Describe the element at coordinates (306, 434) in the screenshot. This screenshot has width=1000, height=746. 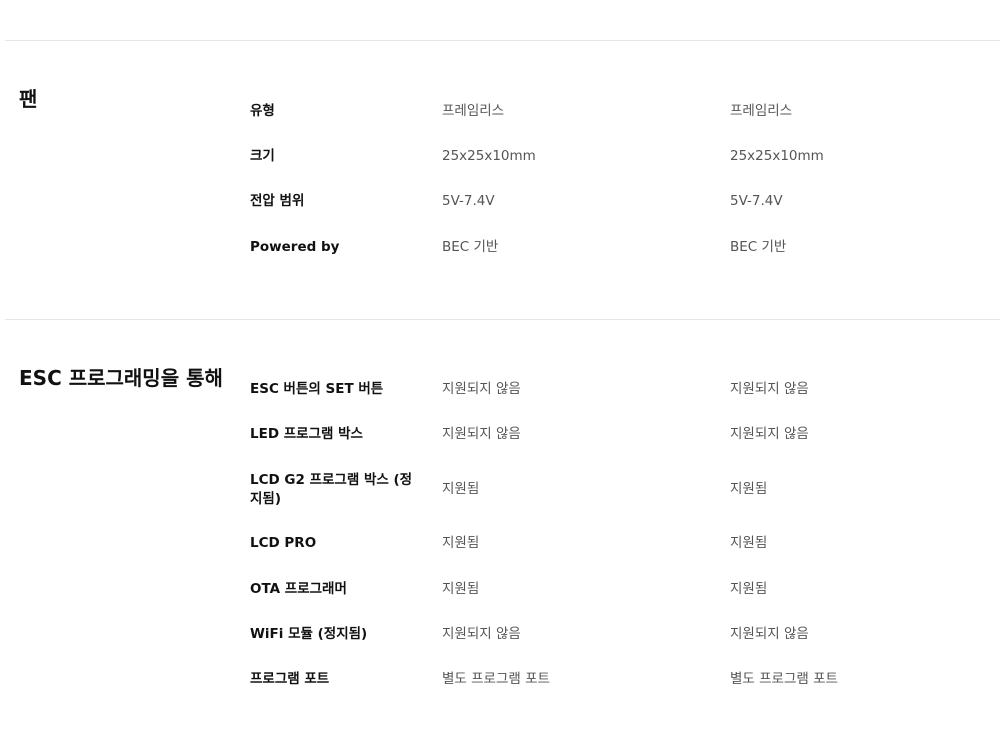
I see `spec-label: LED 프로그램 박스` at that location.